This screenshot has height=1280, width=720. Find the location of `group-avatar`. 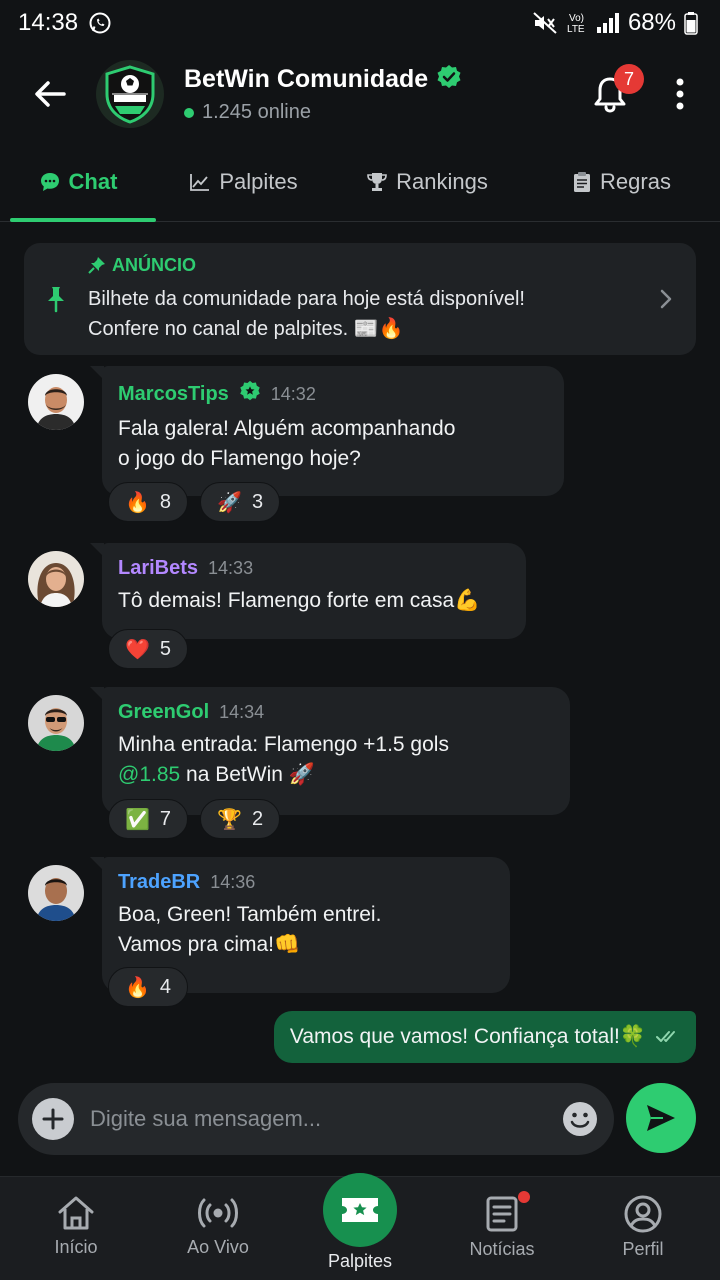

group-avatar is located at coordinates (130, 94).